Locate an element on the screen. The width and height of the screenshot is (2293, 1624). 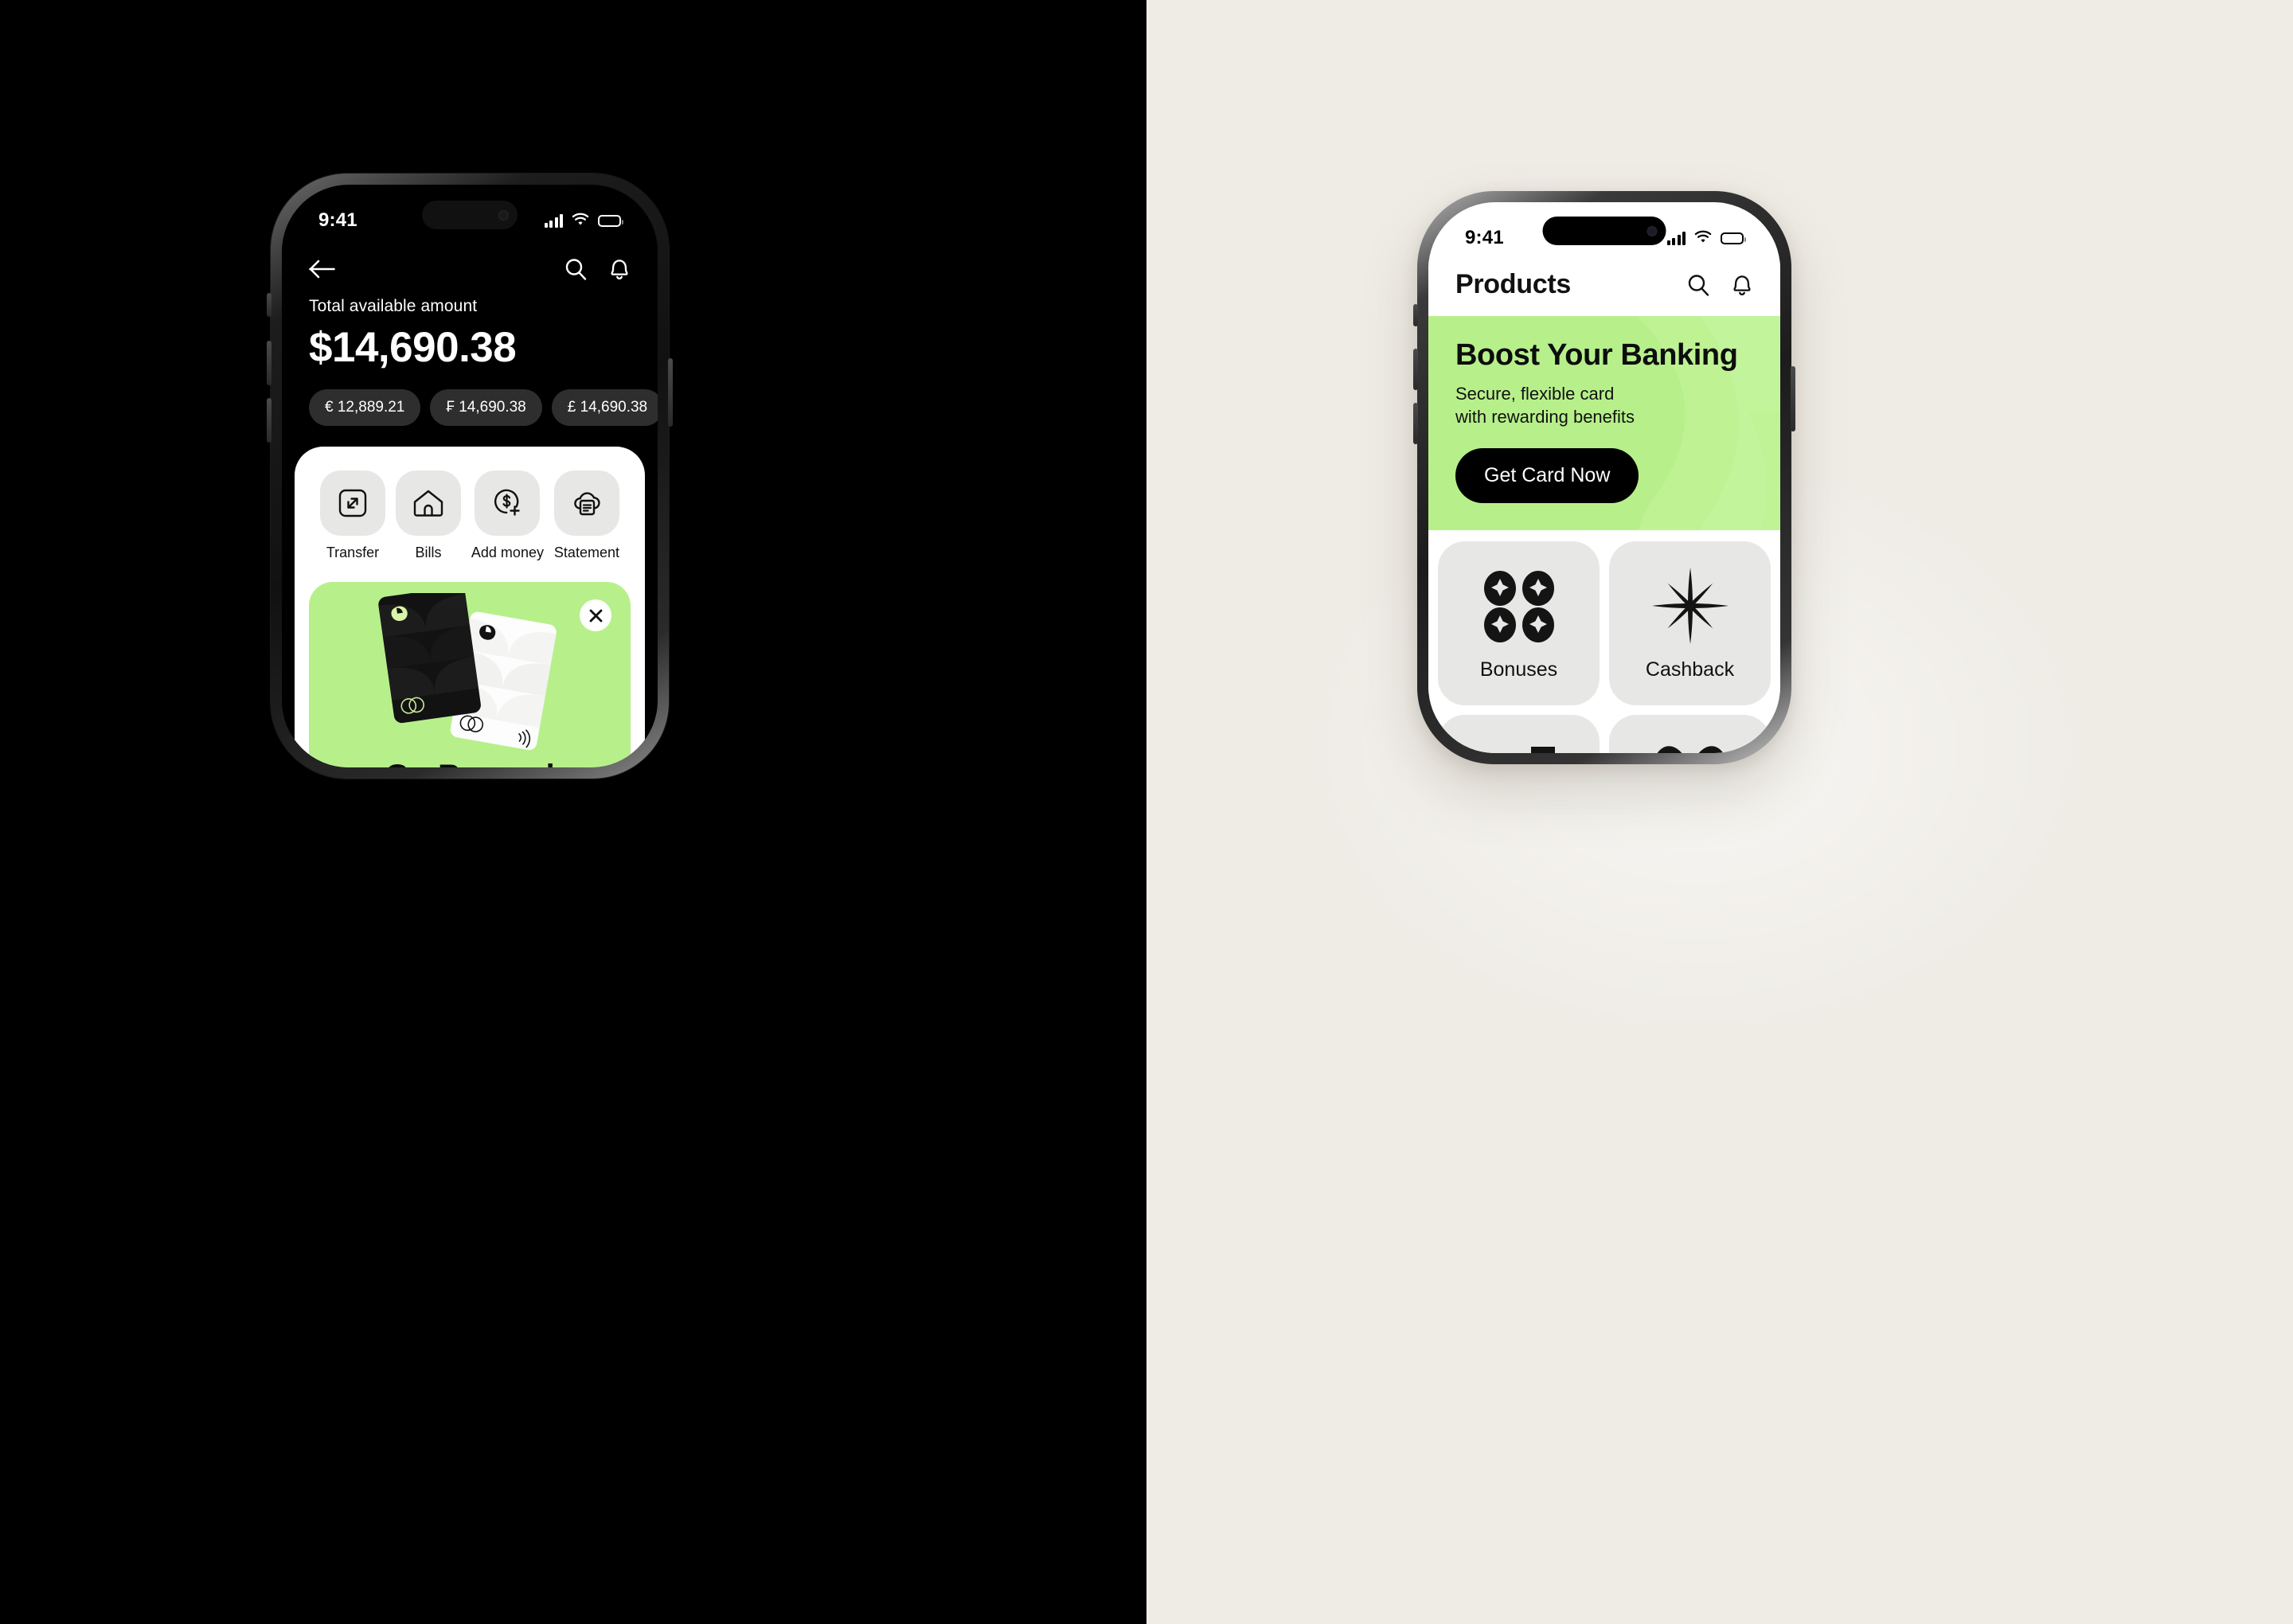
currency-chip: ₣ 14,690.38 is located at coordinates (486, 407).